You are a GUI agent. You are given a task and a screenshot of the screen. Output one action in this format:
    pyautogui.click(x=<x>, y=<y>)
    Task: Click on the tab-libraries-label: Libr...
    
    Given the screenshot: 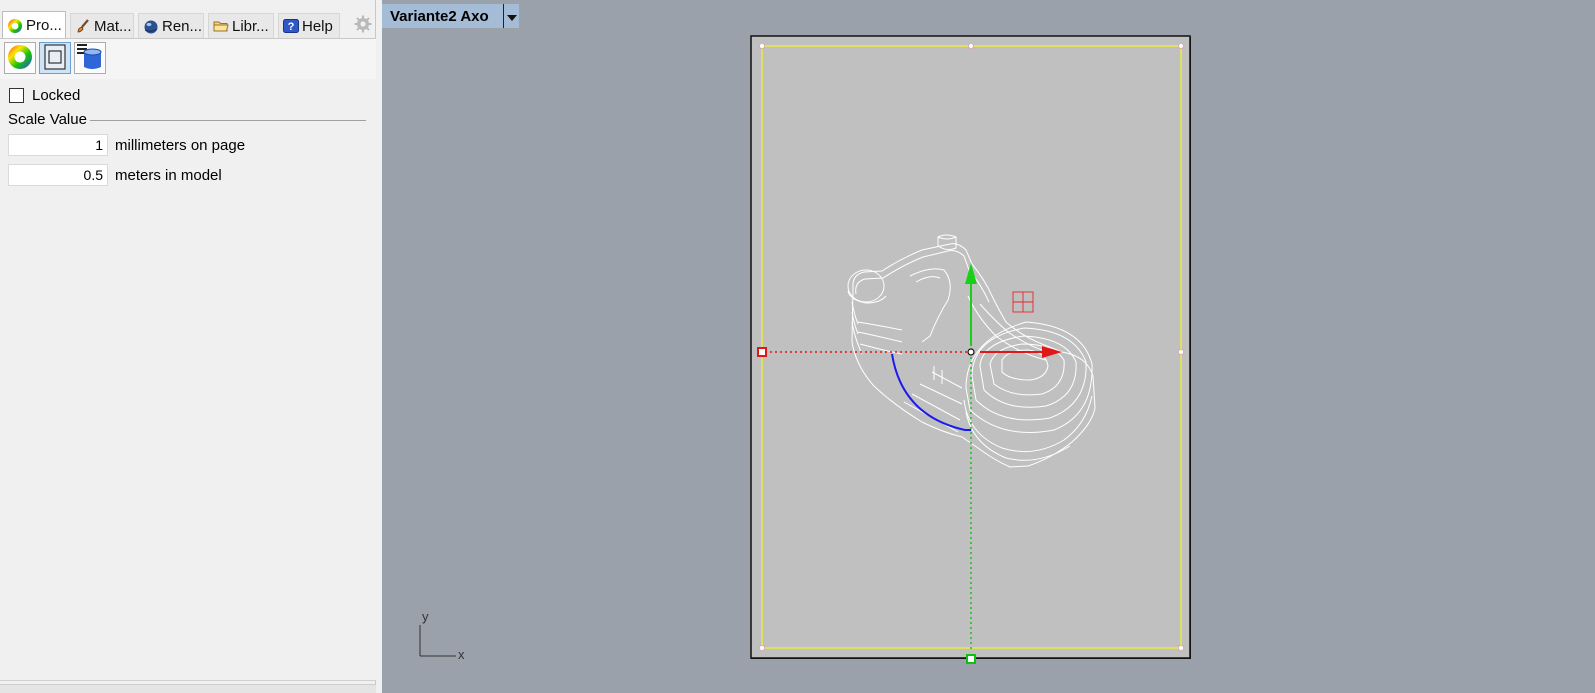 What is the action you would take?
    pyautogui.click(x=250, y=26)
    